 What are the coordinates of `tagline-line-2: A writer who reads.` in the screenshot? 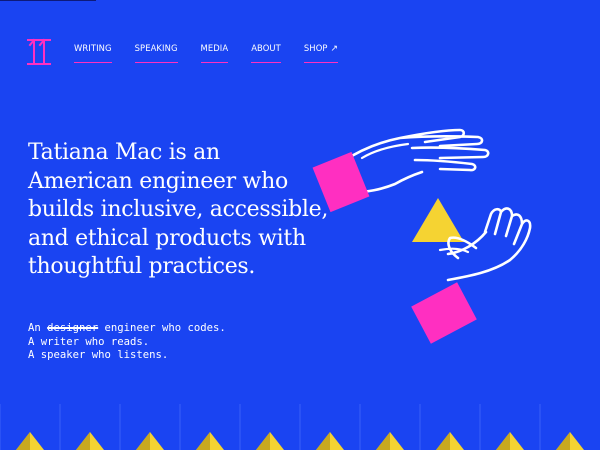 It's located at (89, 341).